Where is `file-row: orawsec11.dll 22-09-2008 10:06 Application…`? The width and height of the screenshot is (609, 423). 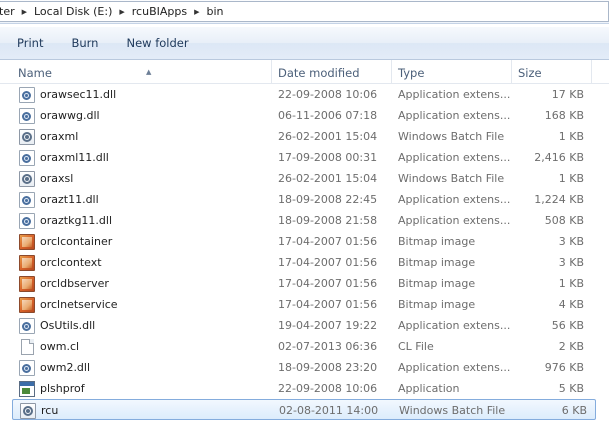
file-row: orawsec11.dll 22-09-2008 10:06 Application… is located at coordinates (304, 94).